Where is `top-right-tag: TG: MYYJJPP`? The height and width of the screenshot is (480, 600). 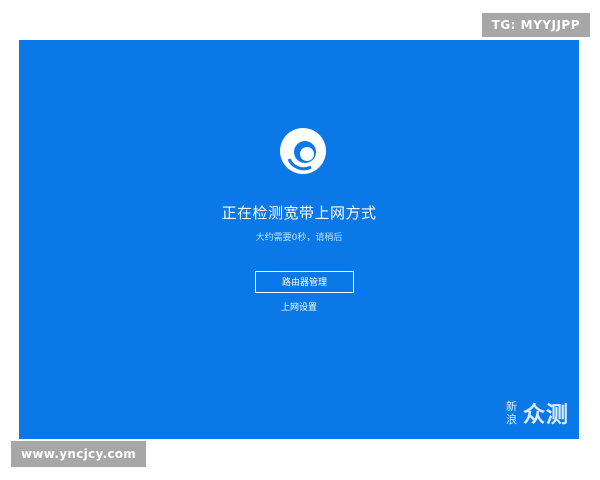
top-right-tag: TG: MYYJJPP is located at coordinates (535, 25).